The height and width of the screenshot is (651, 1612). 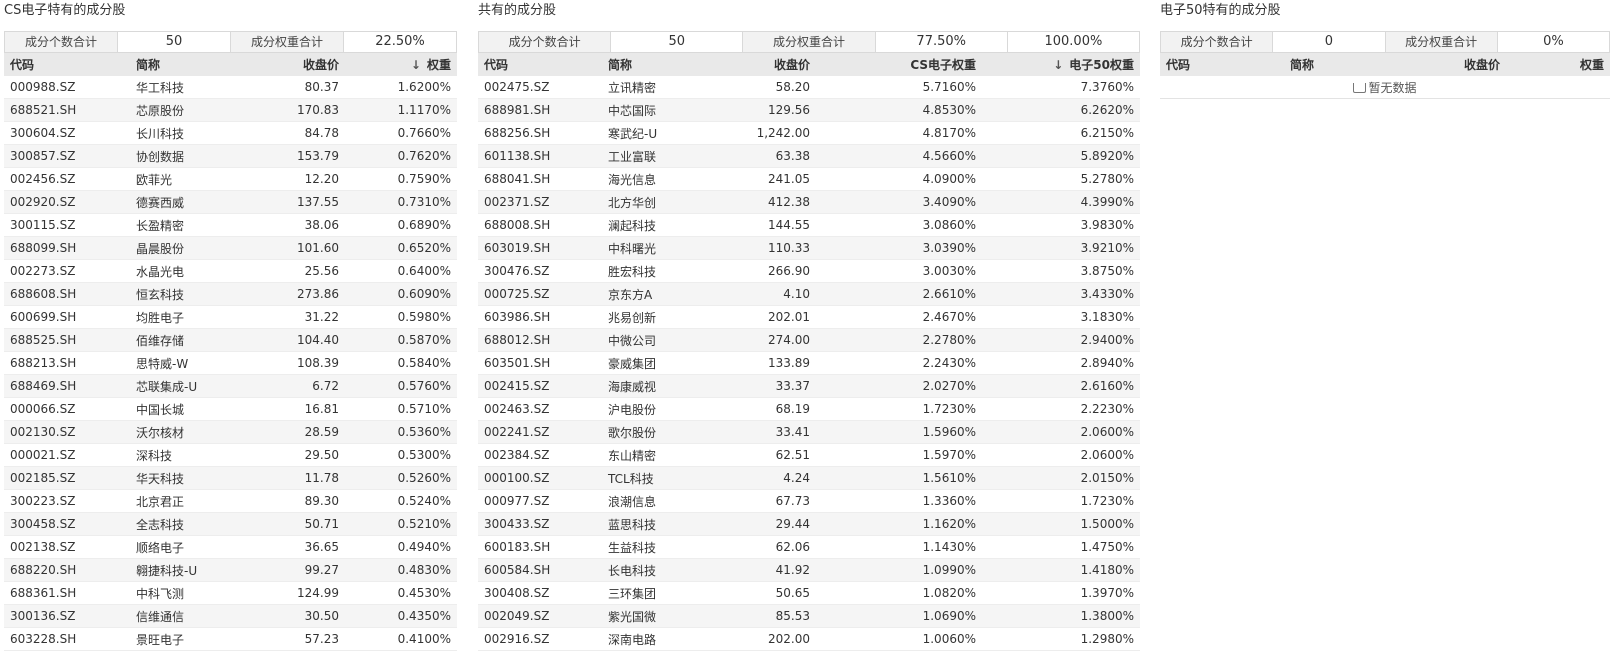 I want to click on cell-e50-weight: 3.9830%, so click(x=1061, y=225).